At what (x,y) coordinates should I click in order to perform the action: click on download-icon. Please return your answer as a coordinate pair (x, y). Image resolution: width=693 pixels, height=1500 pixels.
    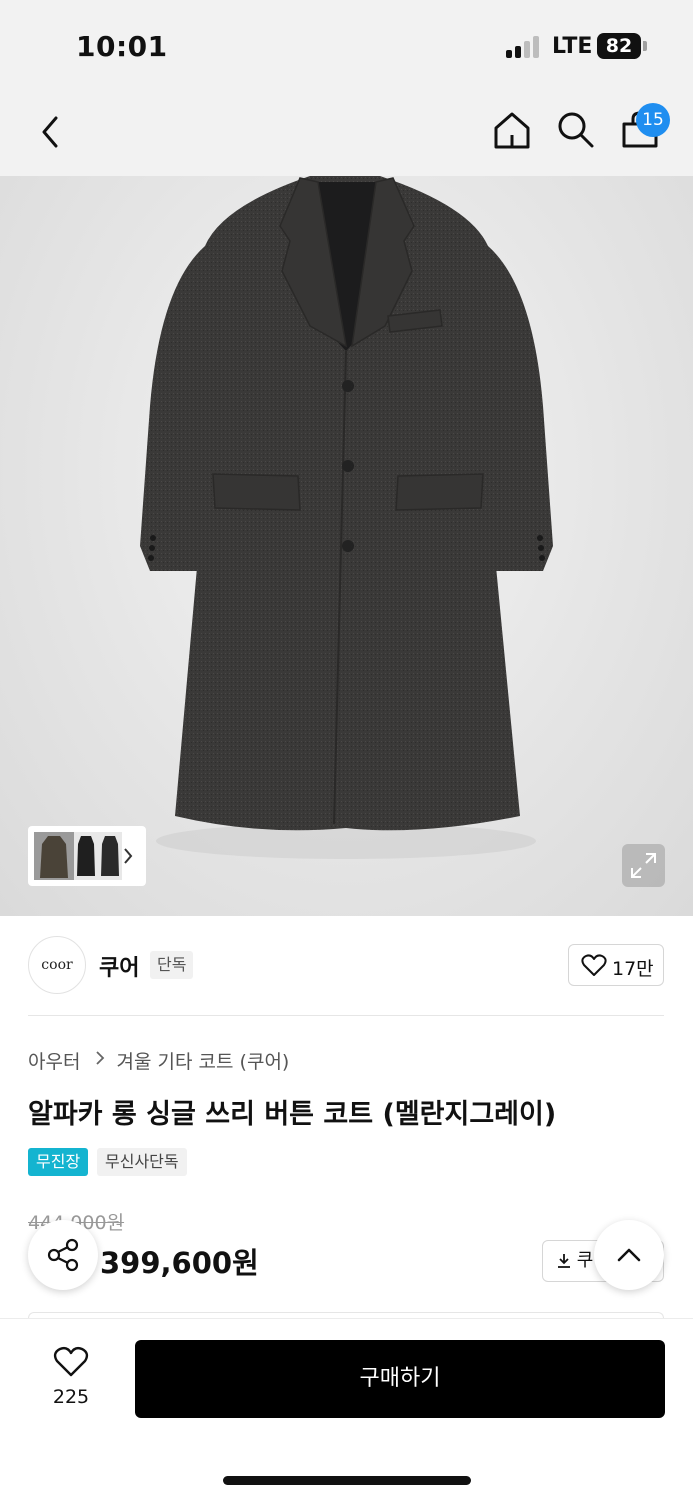
    Looking at the image, I should click on (564, 1261).